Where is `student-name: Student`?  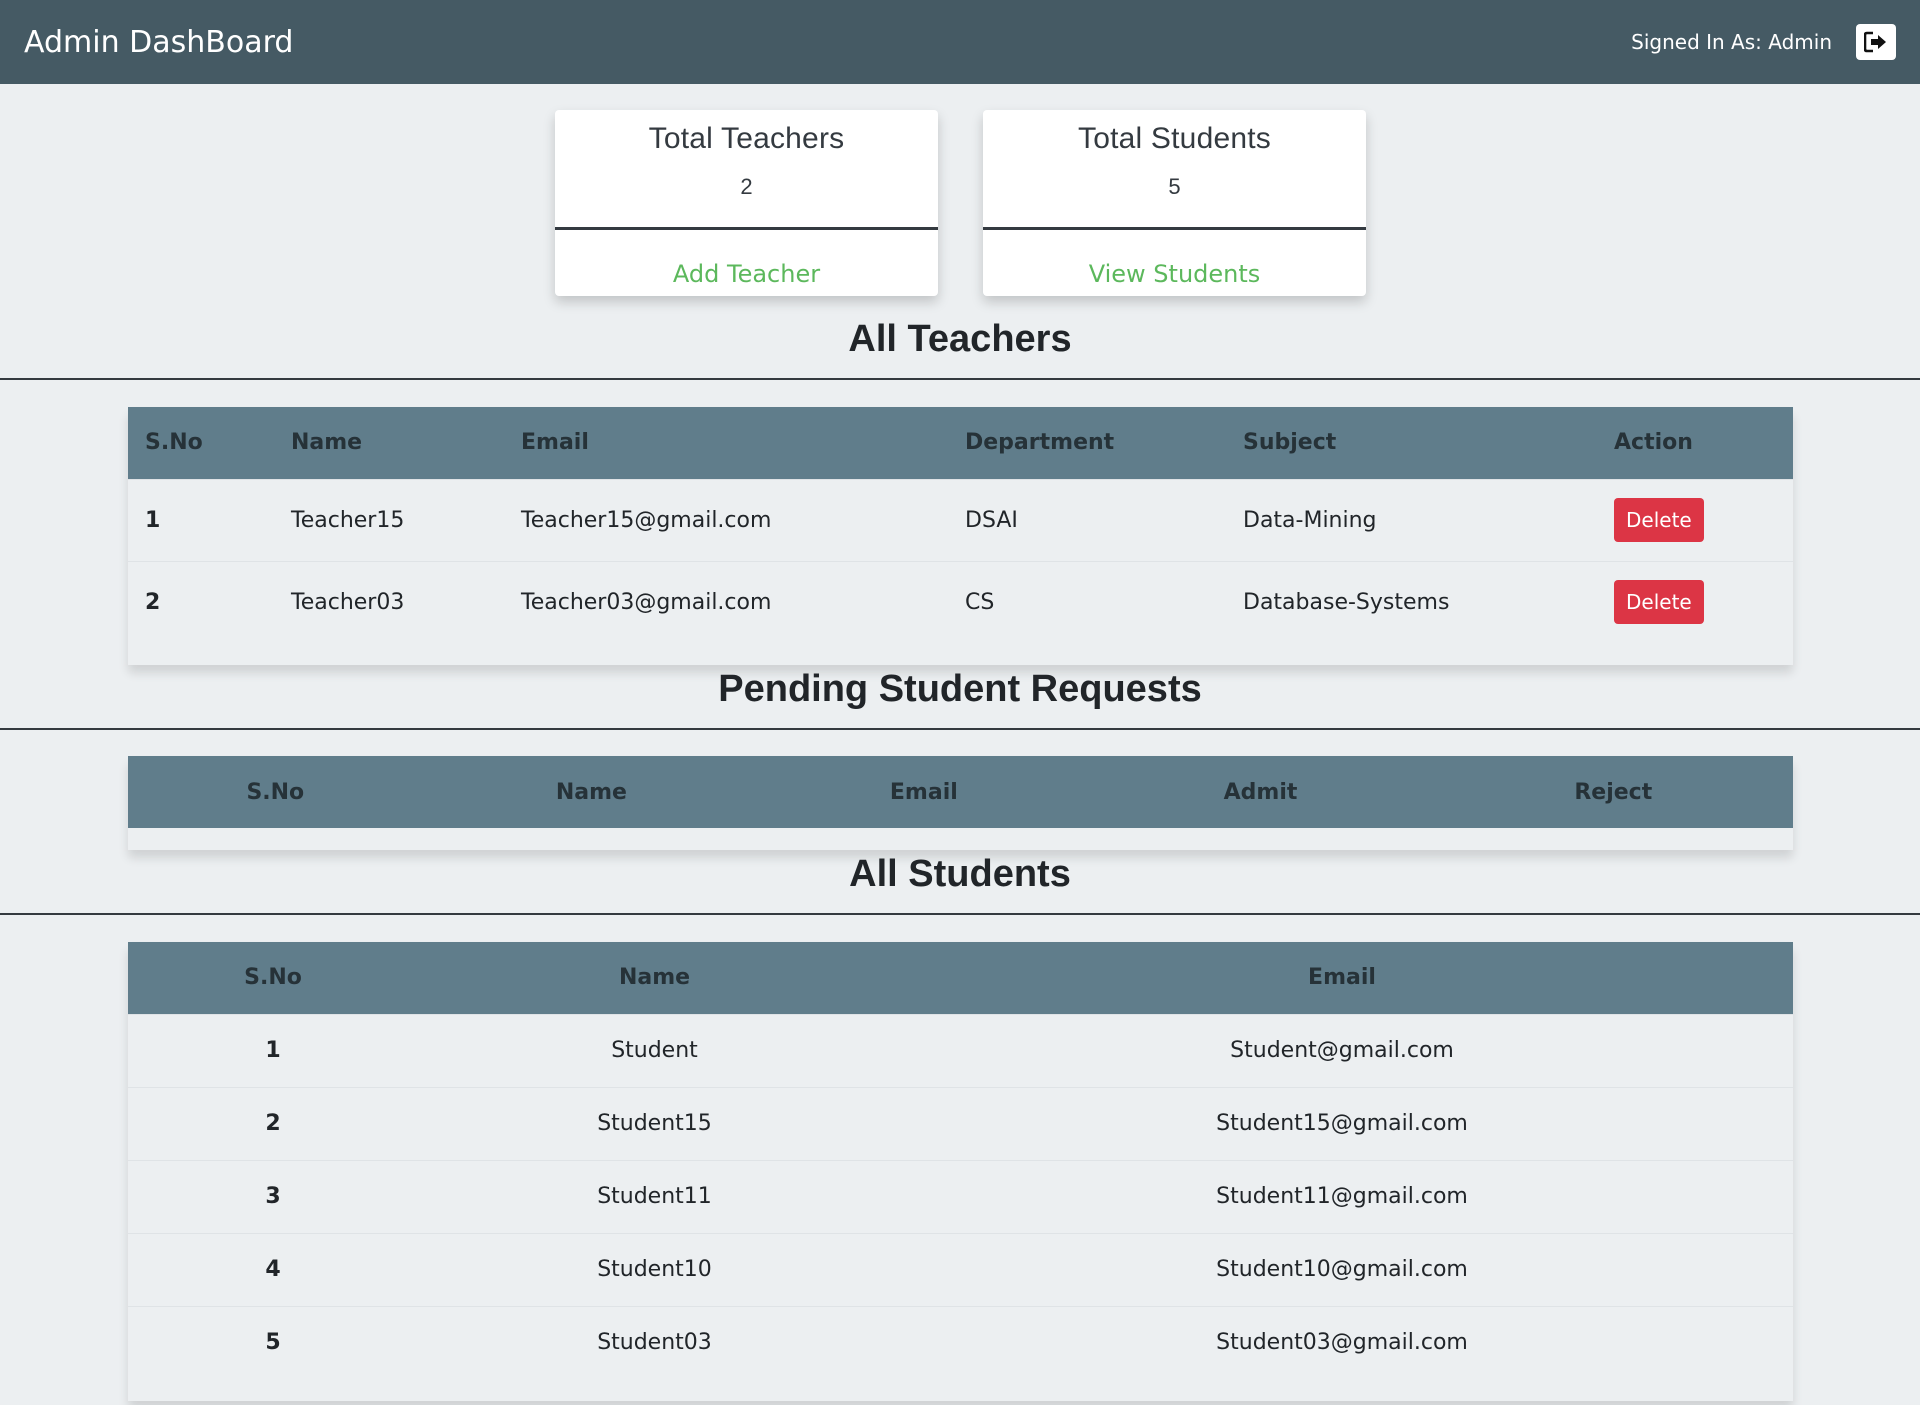 student-name: Student is located at coordinates (654, 1050).